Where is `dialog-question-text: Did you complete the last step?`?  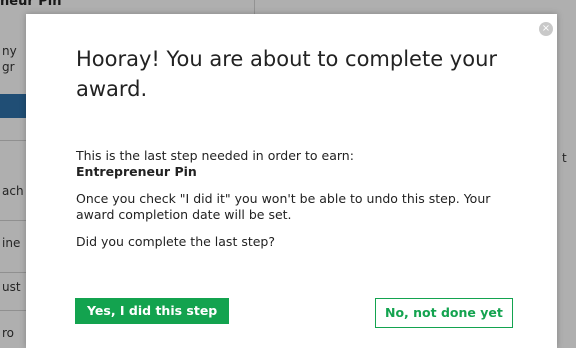
dialog-question-text: Did you complete the last step? is located at coordinates (175, 241).